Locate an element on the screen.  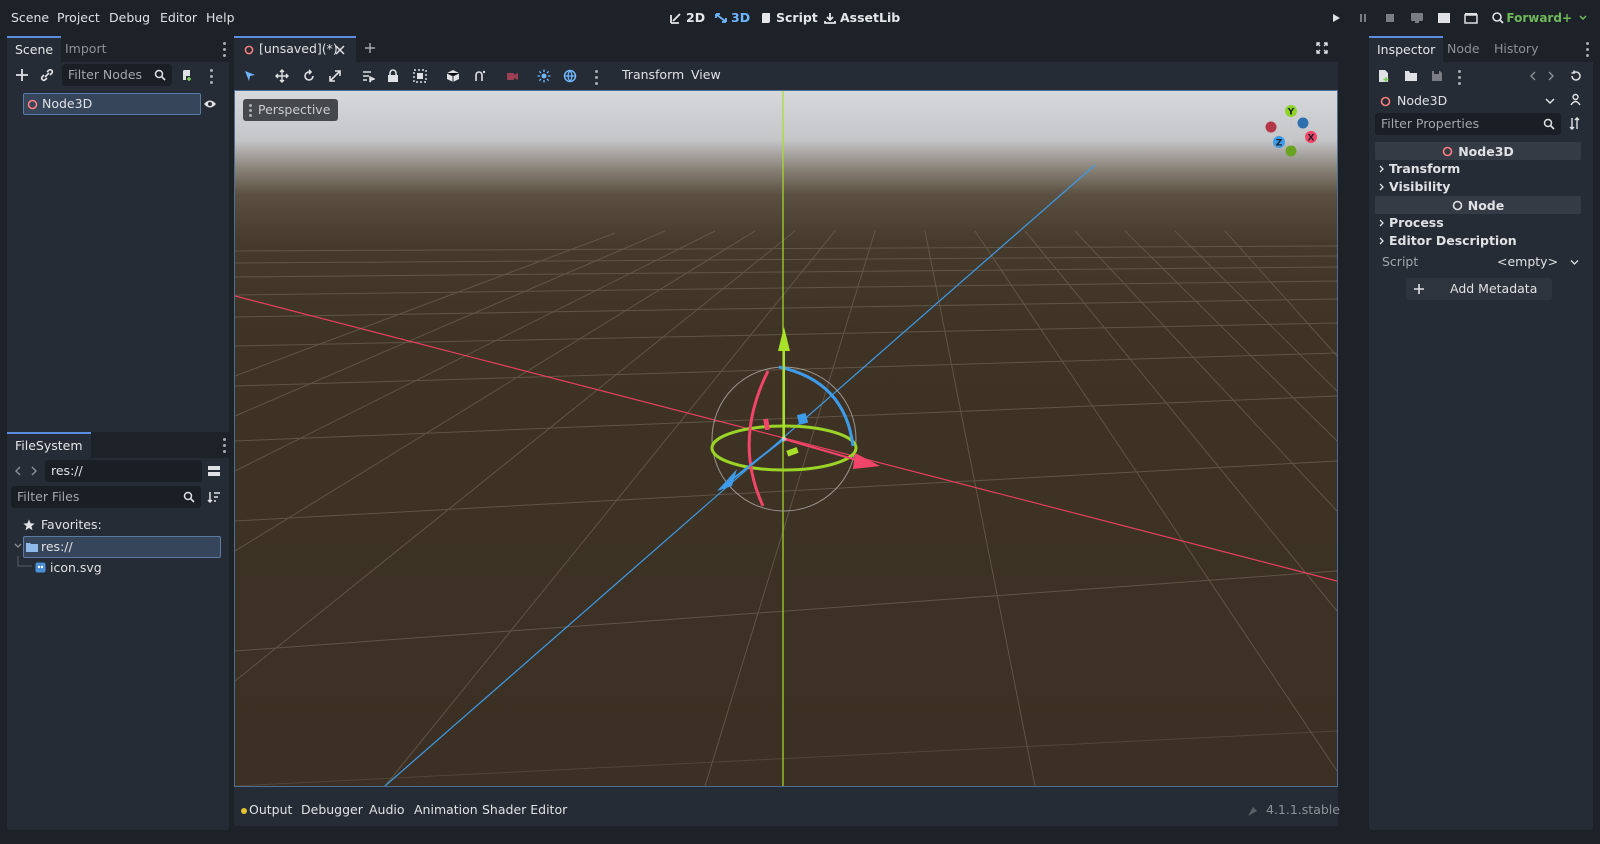
add-node-button is located at coordinates (22, 75).